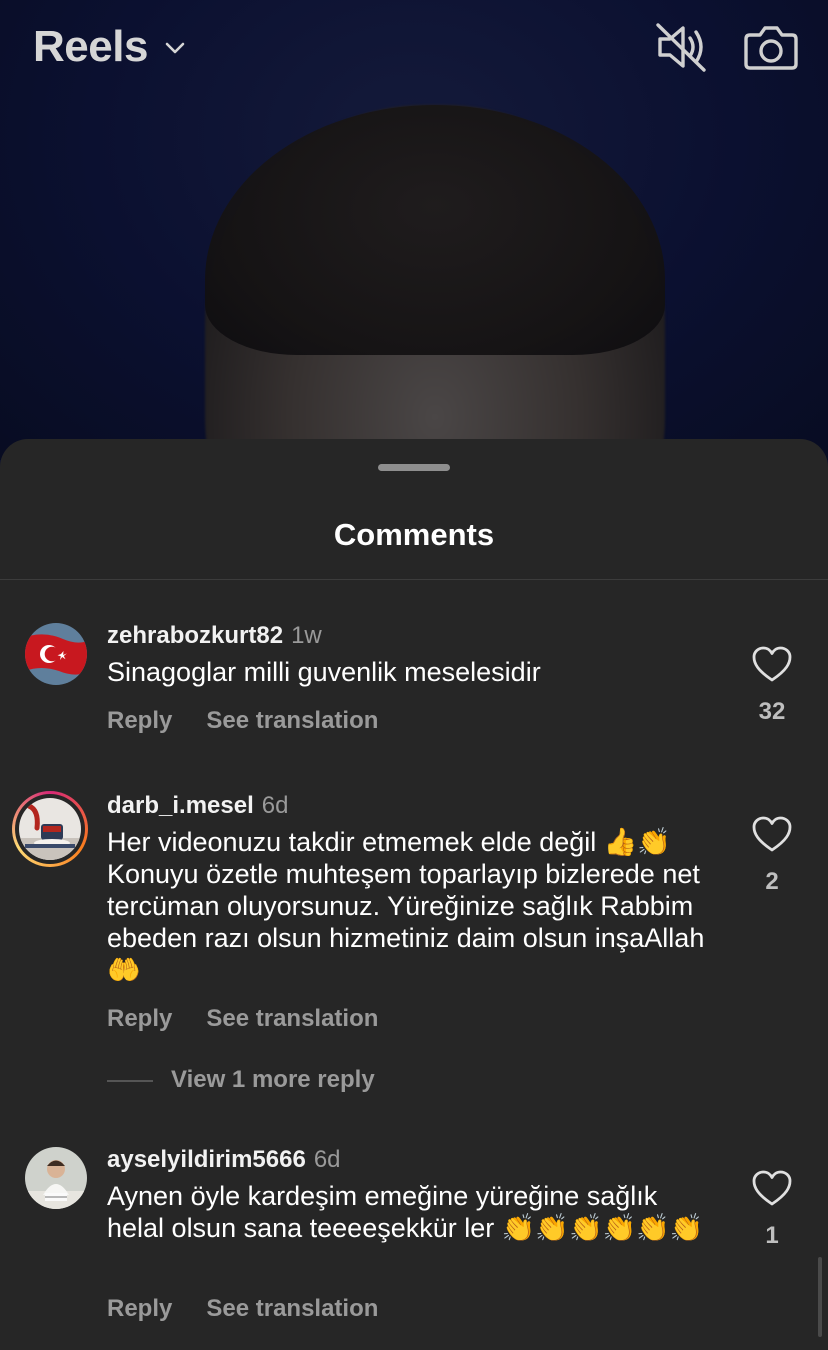 This screenshot has height=1350, width=828. What do you see at coordinates (414, 50) in the screenshot?
I see `reels-header: Reels` at bounding box center [414, 50].